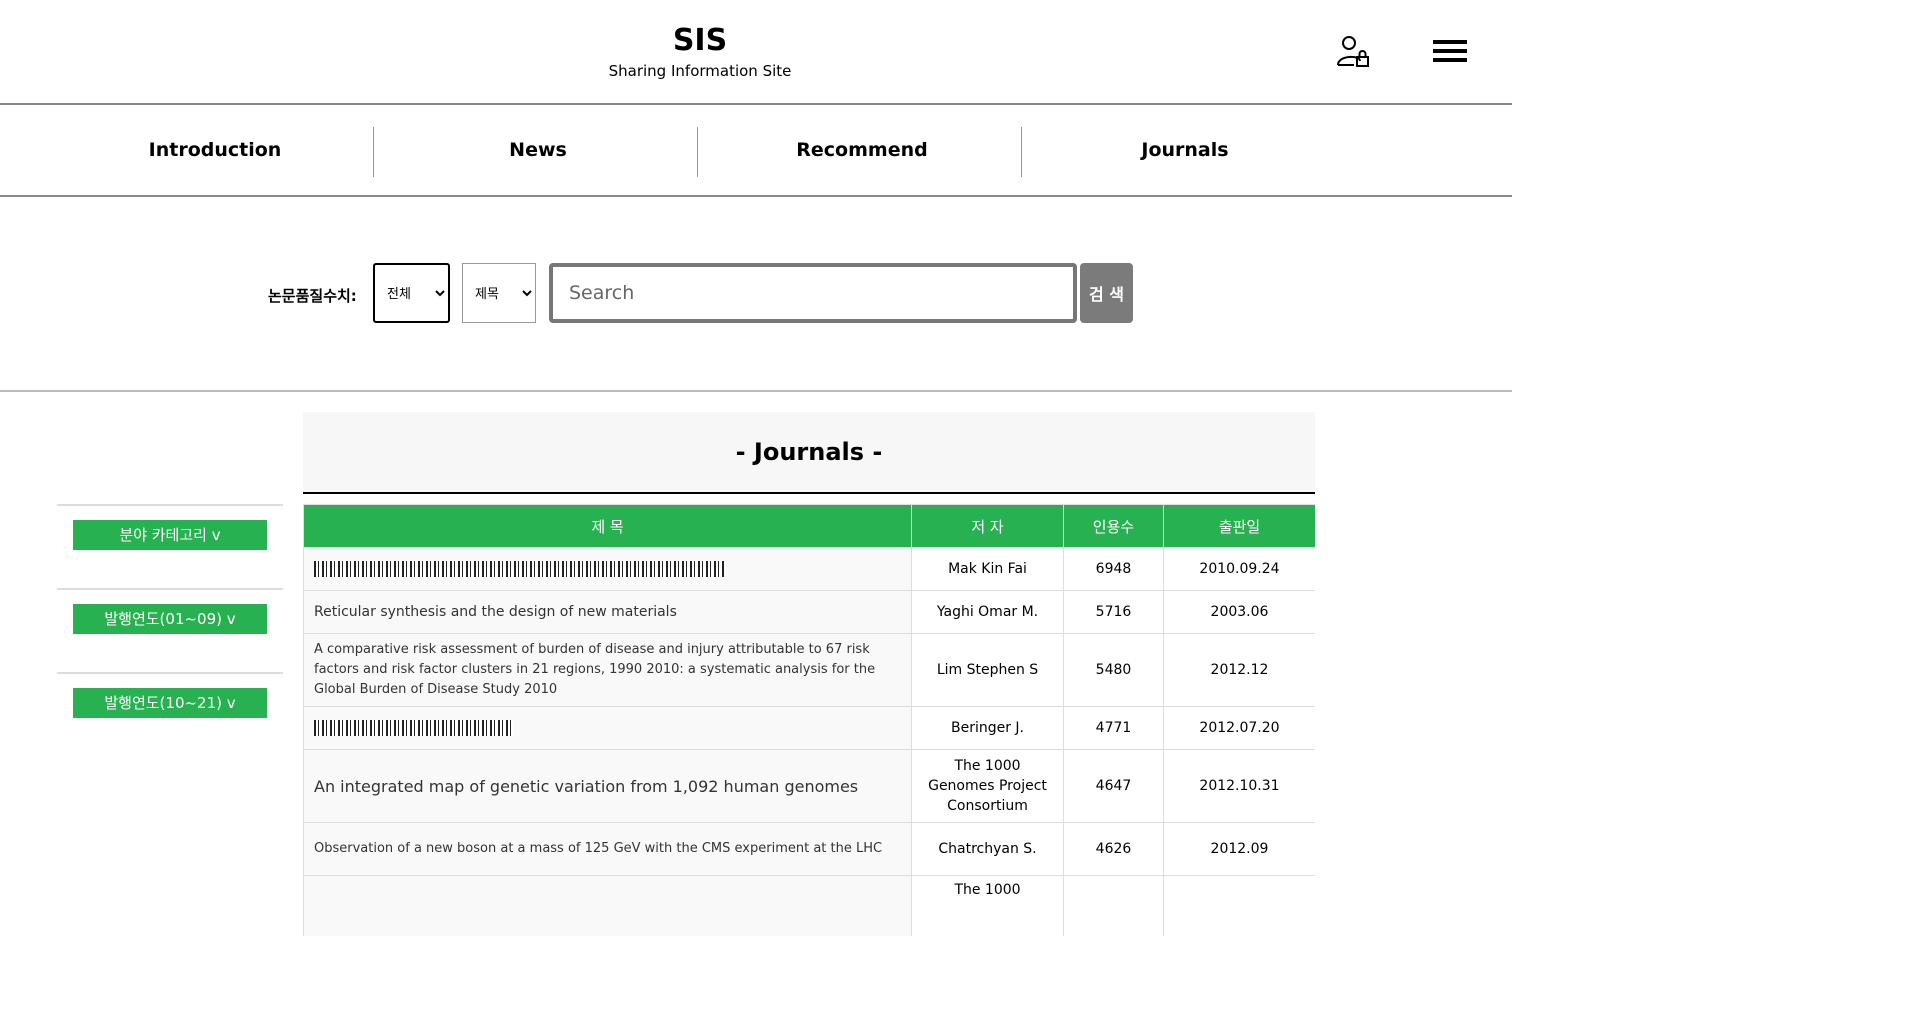 The height and width of the screenshot is (1024, 1913). I want to click on journal-citations, so click(1113, 905).